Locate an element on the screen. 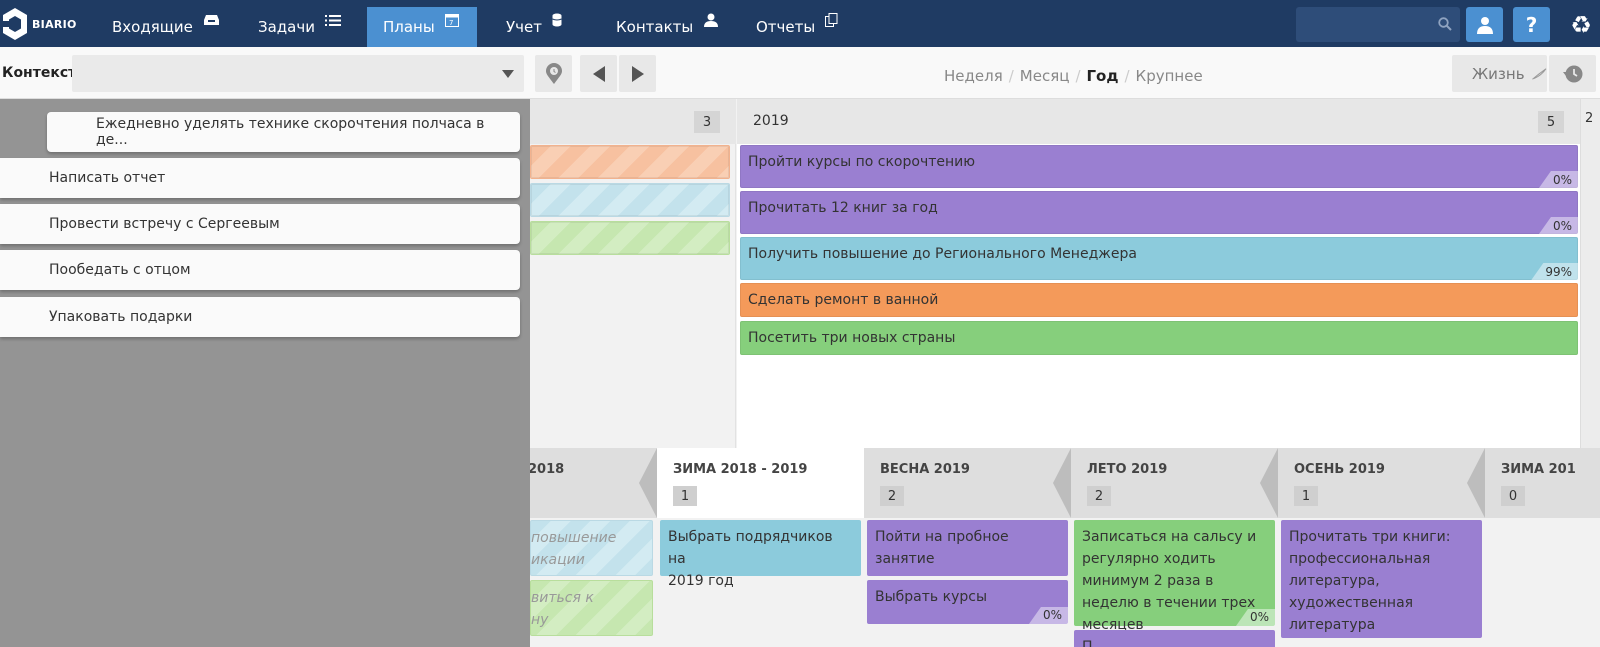 The width and height of the screenshot is (1600, 647). logo-icon is located at coordinates (15, 24).